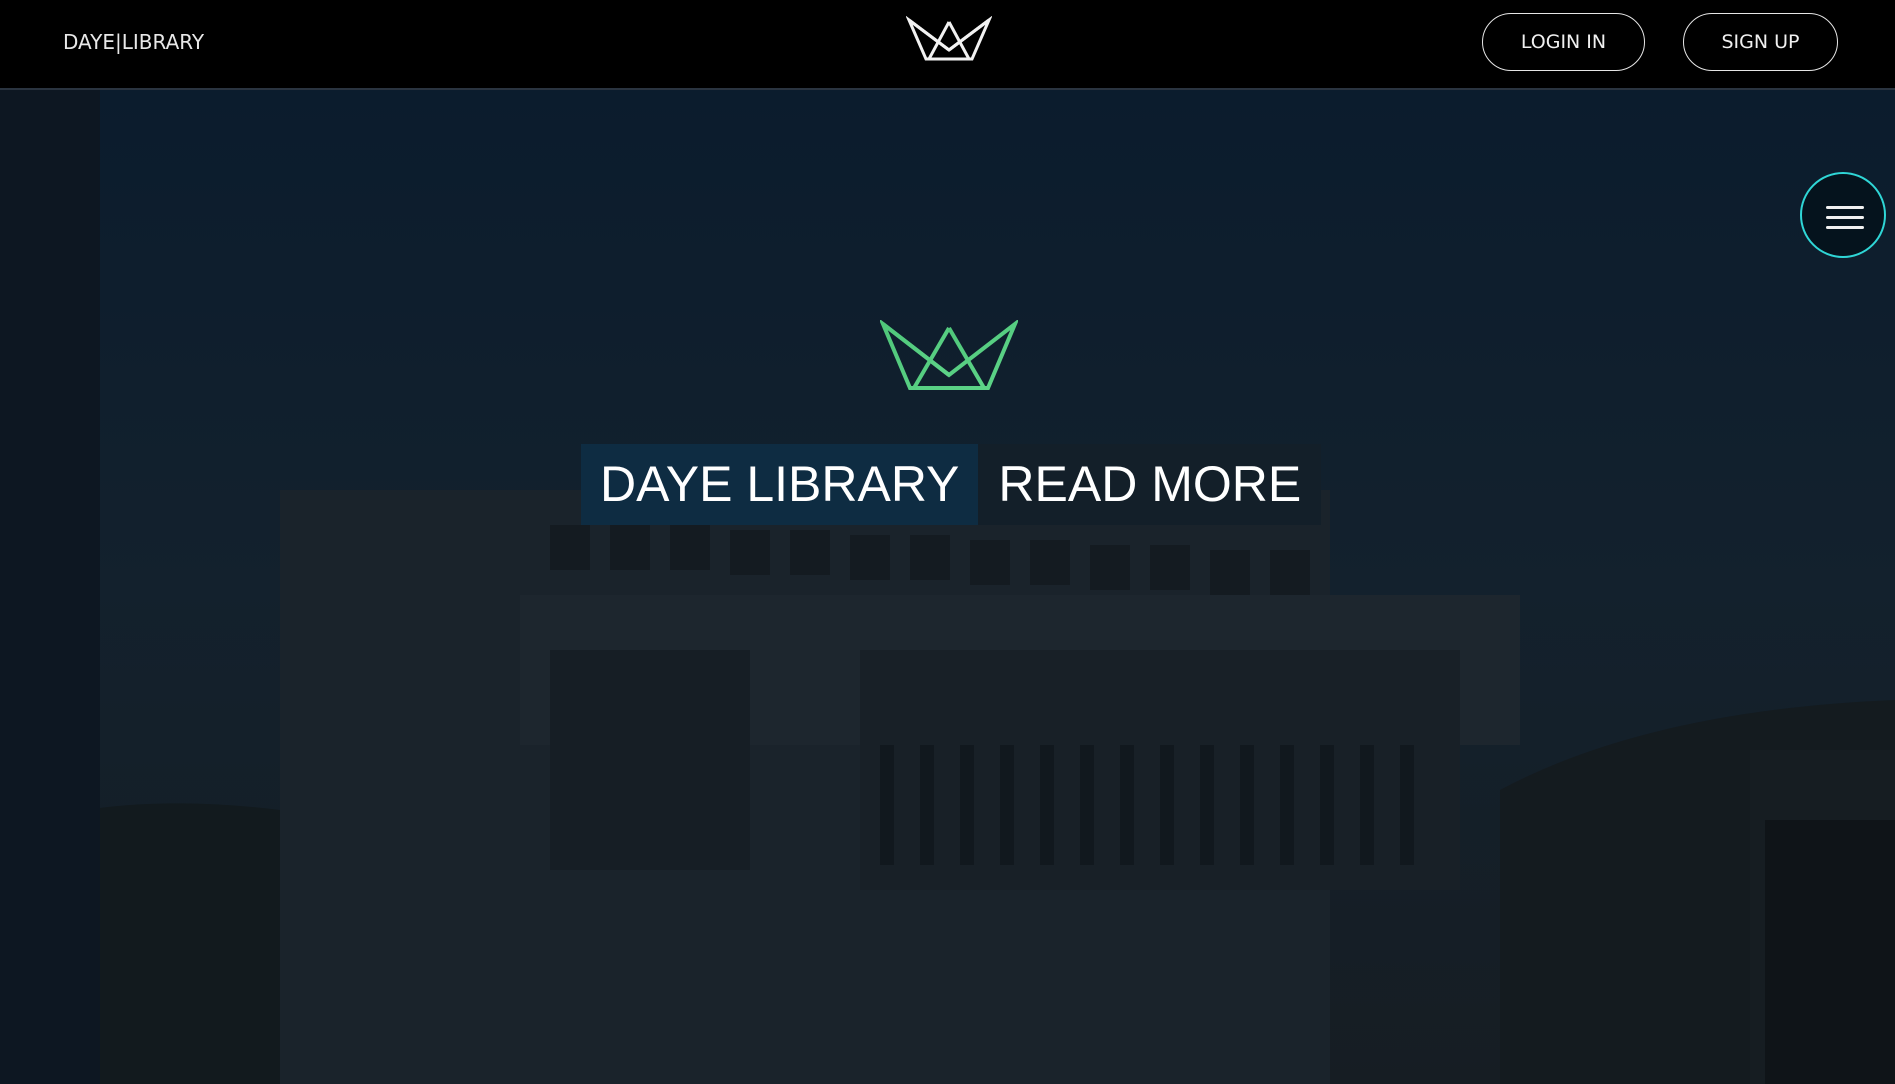 The image size is (1895, 1084). What do you see at coordinates (780, 484) in the screenshot?
I see `hero-title: DAYE LIBRARY` at bounding box center [780, 484].